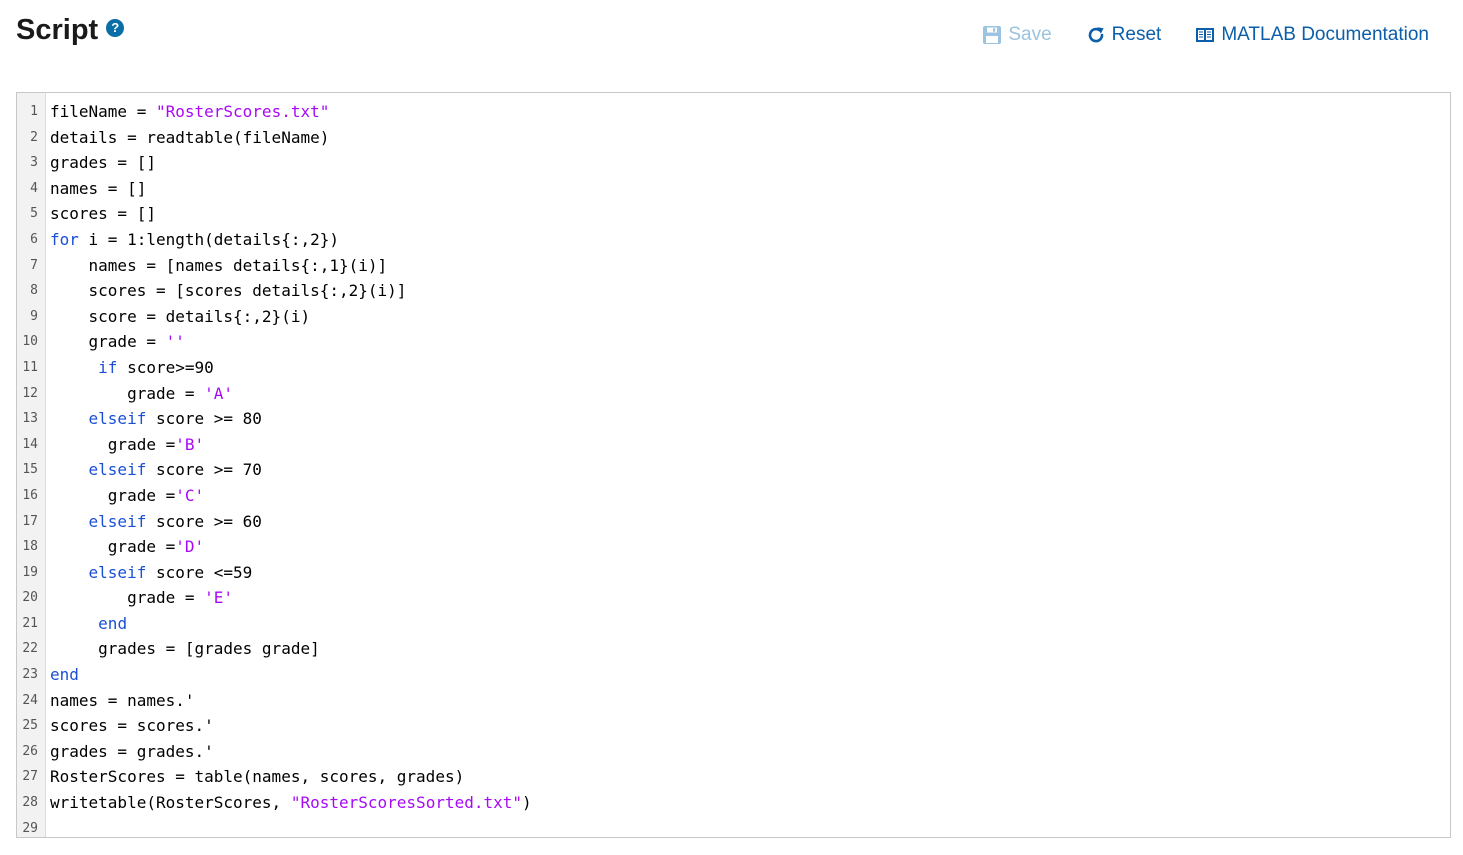 The image size is (1463, 855). What do you see at coordinates (733, 573) in the screenshot?
I see `code-line: 19 elseif score <=59` at bounding box center [733, 573].